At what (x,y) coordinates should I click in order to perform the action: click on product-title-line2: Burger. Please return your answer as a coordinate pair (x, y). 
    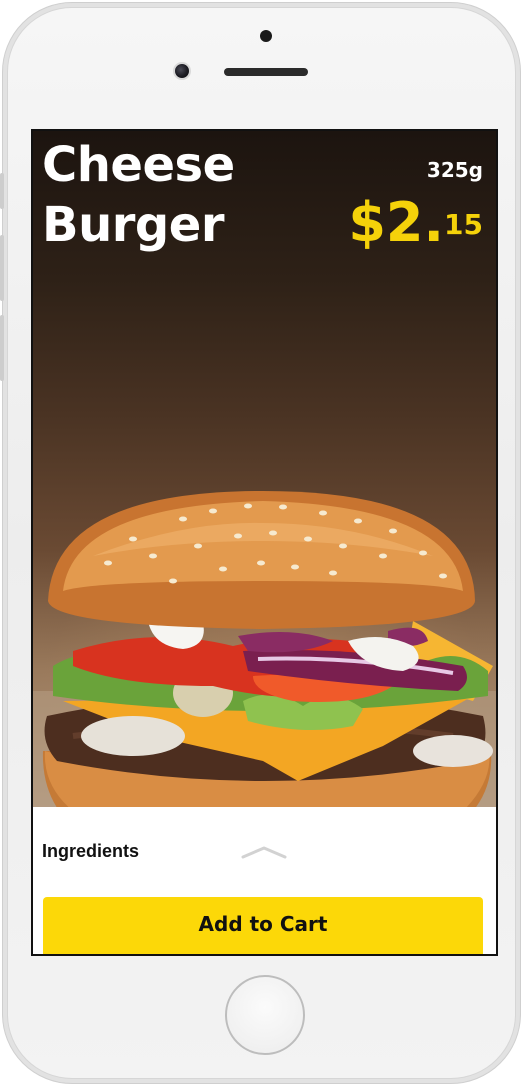
    Looking at the image, I should click on (133, 225).